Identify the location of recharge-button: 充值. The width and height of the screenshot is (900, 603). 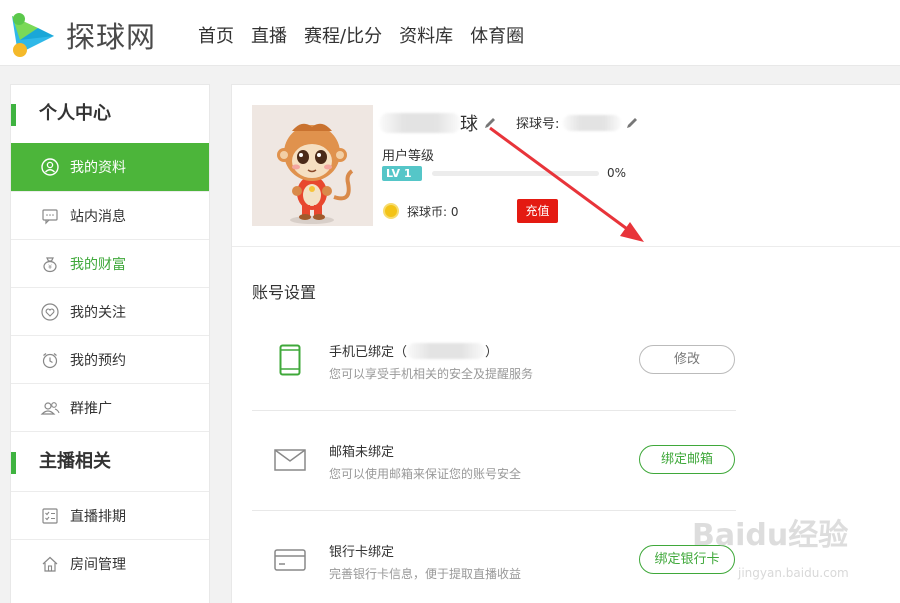
(537, 211).